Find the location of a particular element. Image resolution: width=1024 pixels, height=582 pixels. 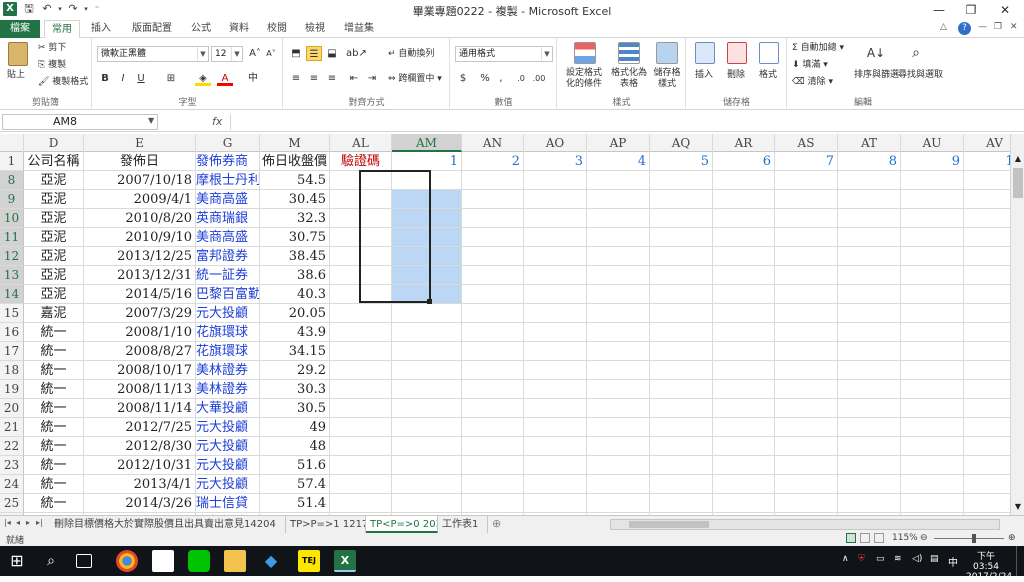

cell-at14 is located at coordinates (869, 294).